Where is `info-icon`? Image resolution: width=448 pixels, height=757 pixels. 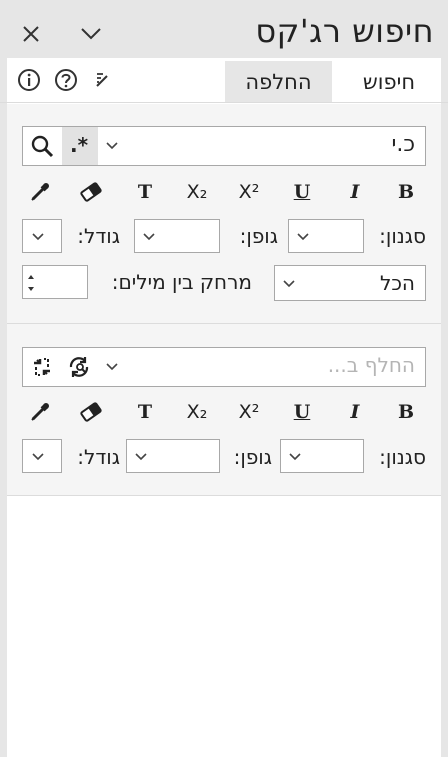
info-icon is located at coordinates (29, 80).